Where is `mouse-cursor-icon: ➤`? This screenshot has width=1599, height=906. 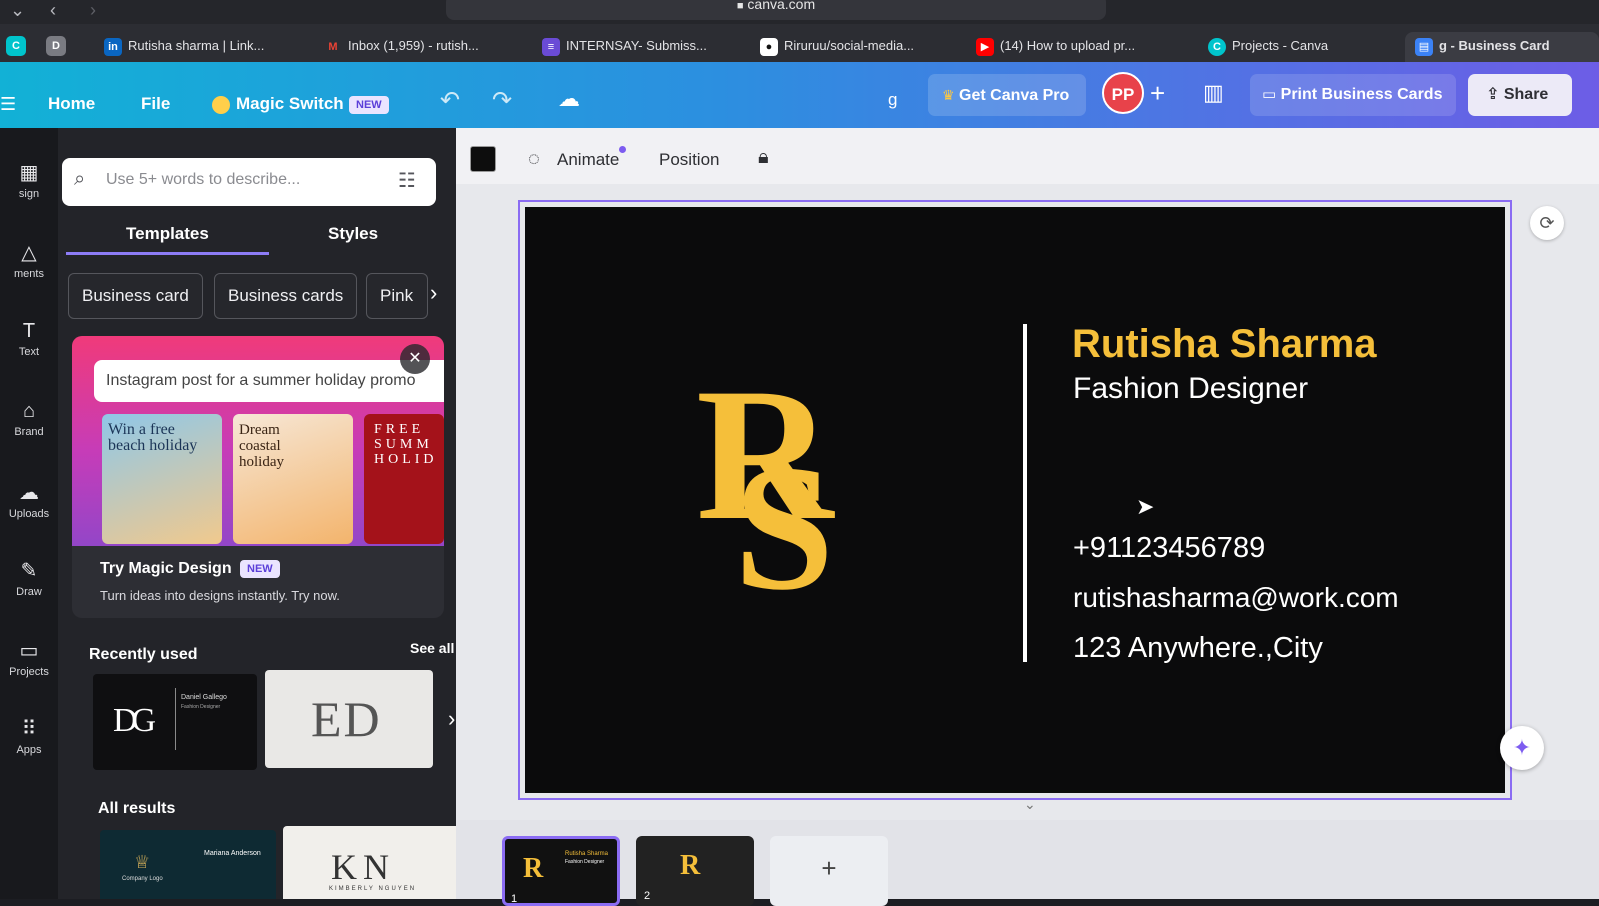 mouse-cursor-icon: ➤ is located at coordinates (1145, 506).